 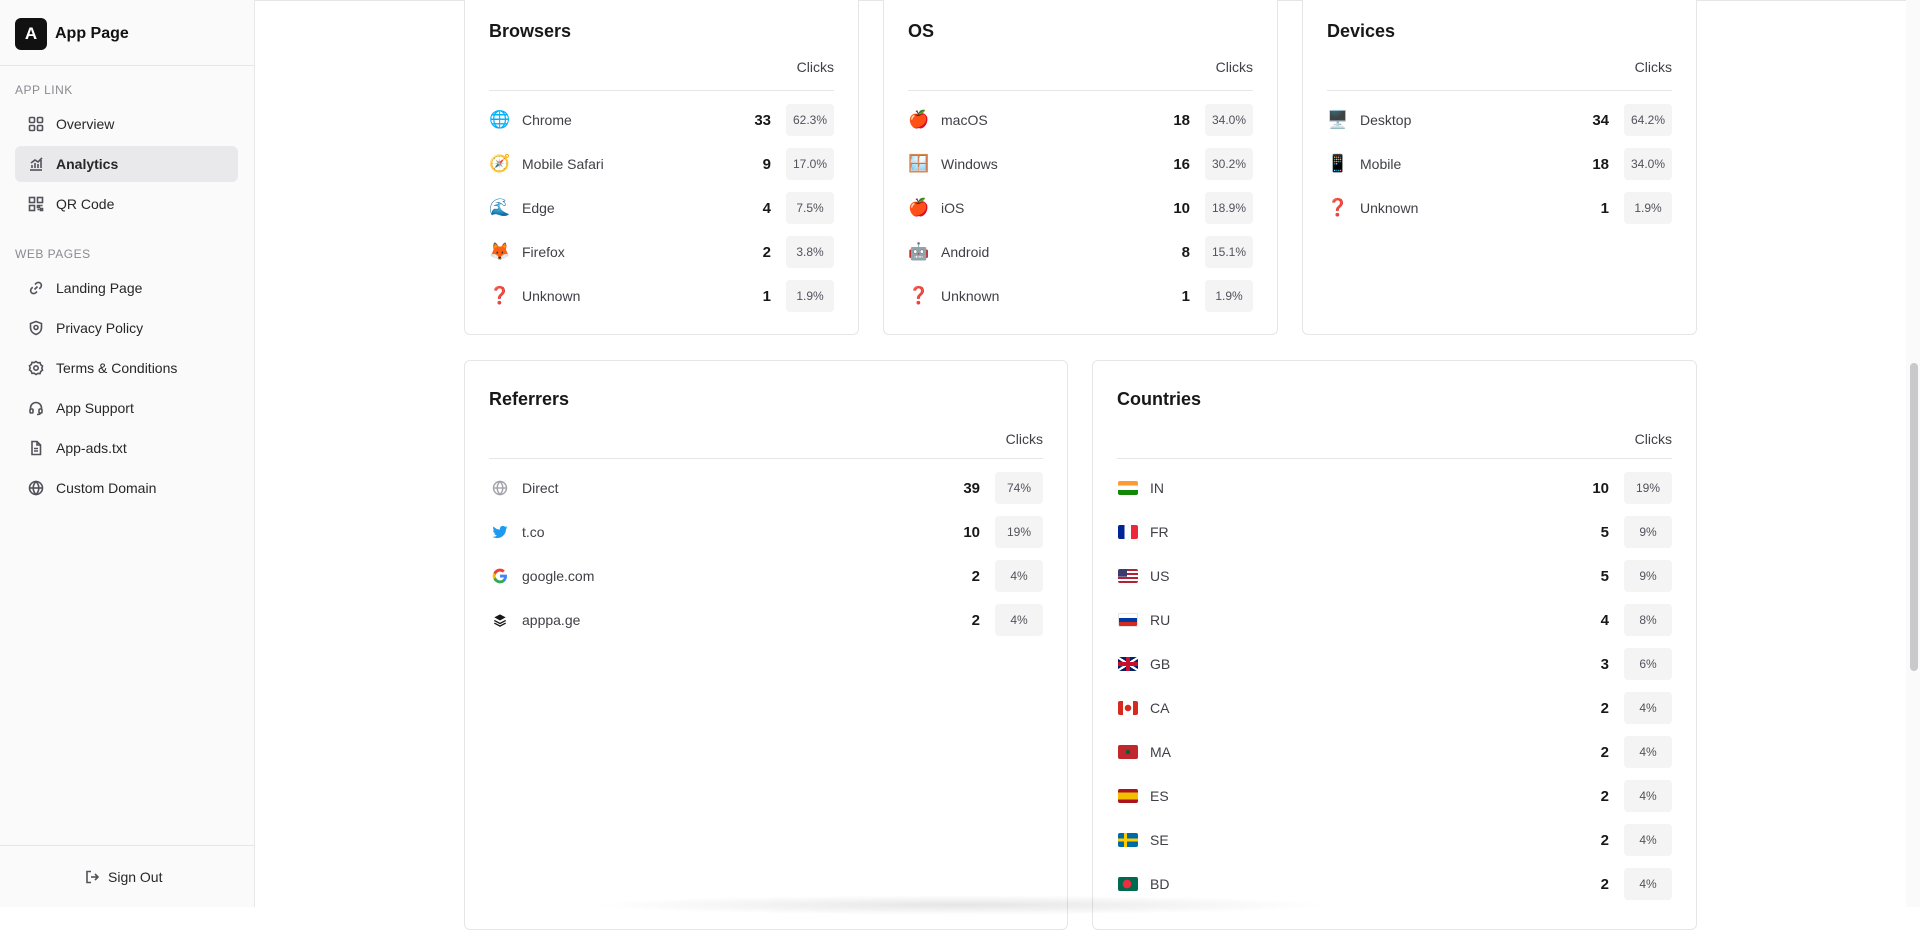 I want to click on list-item: FR 5 9%, so click(x=1394, y=532).